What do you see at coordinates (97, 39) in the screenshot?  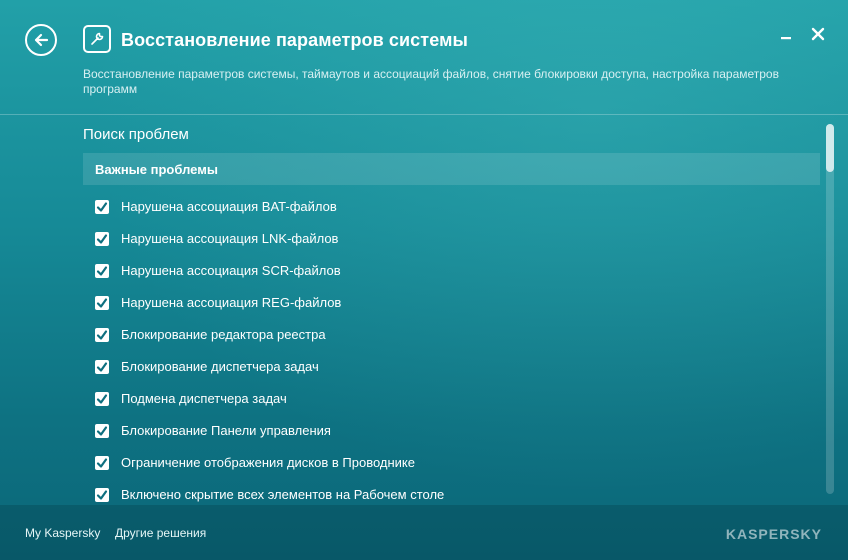 I see `wrench-icon` at bounding box center [97, 39].